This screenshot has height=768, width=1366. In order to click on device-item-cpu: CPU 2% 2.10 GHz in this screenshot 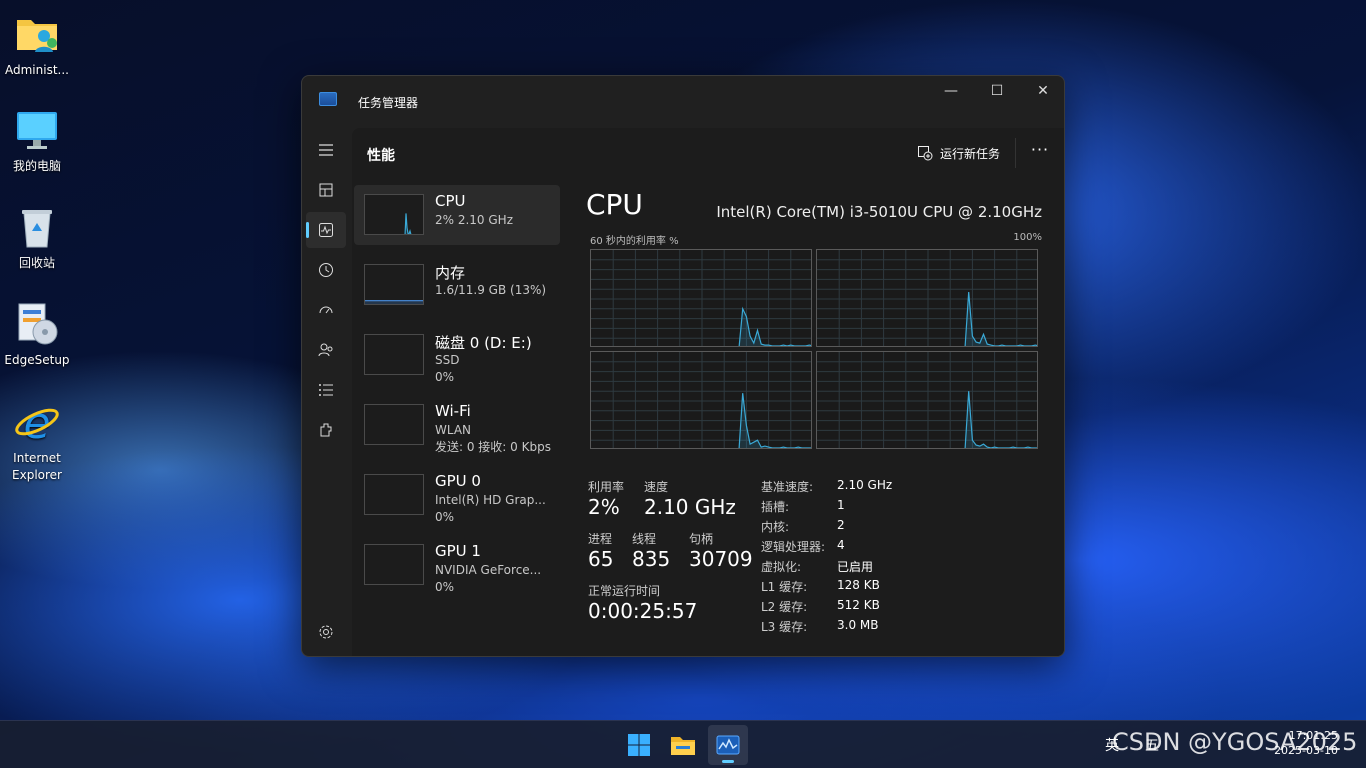, I will do `click(457, 215)`.